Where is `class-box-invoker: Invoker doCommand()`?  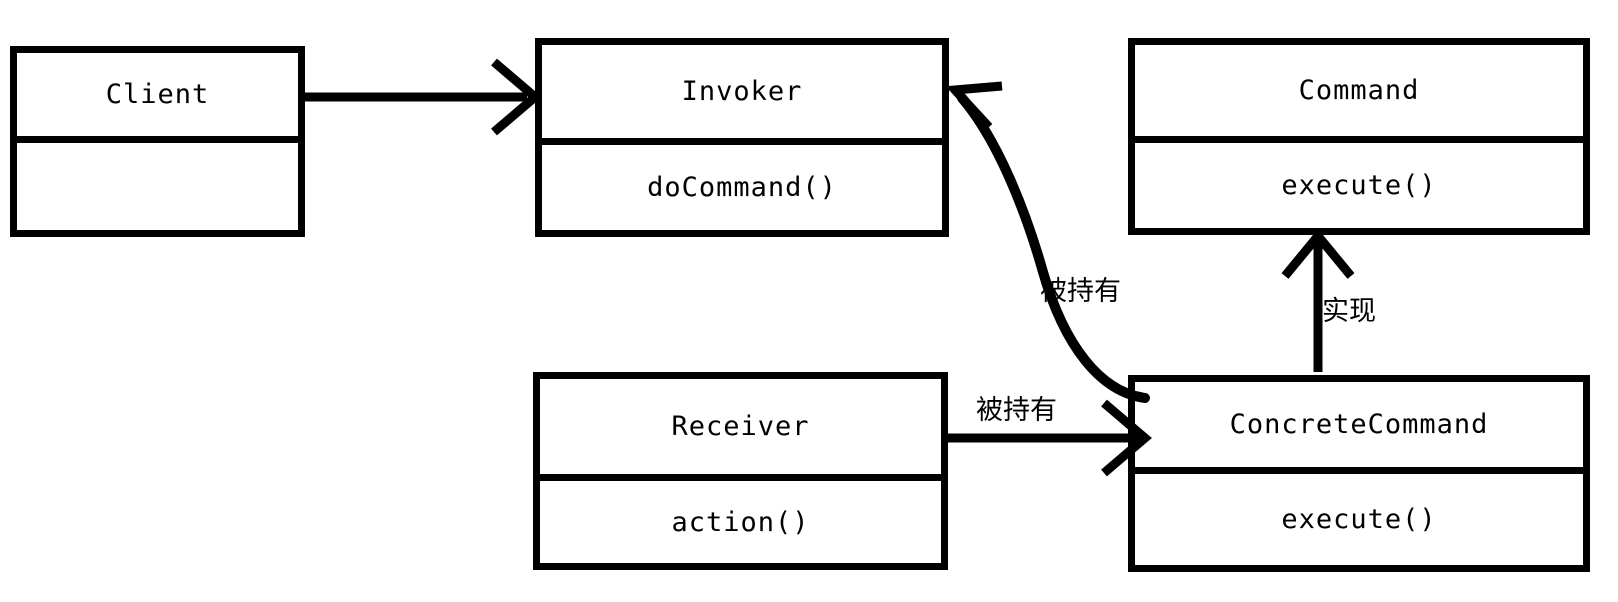
class-box-invoker: Invoker doCommand() is located at coordinates (742, 137).